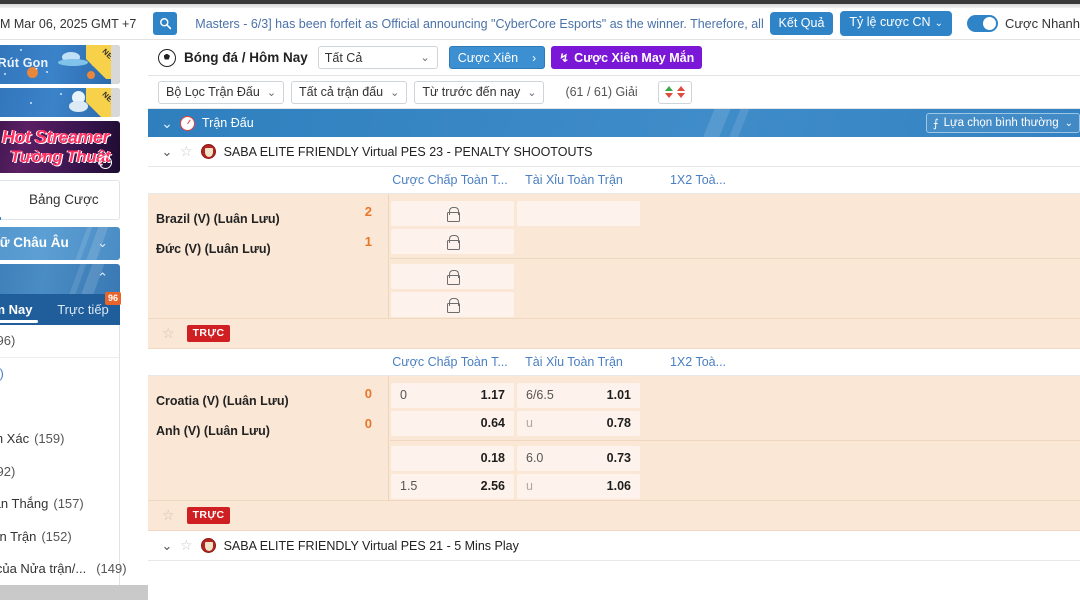 The height and width of the screenshot is (600, 1080). I want to click on list-item-count: (157), so click(68, 504).